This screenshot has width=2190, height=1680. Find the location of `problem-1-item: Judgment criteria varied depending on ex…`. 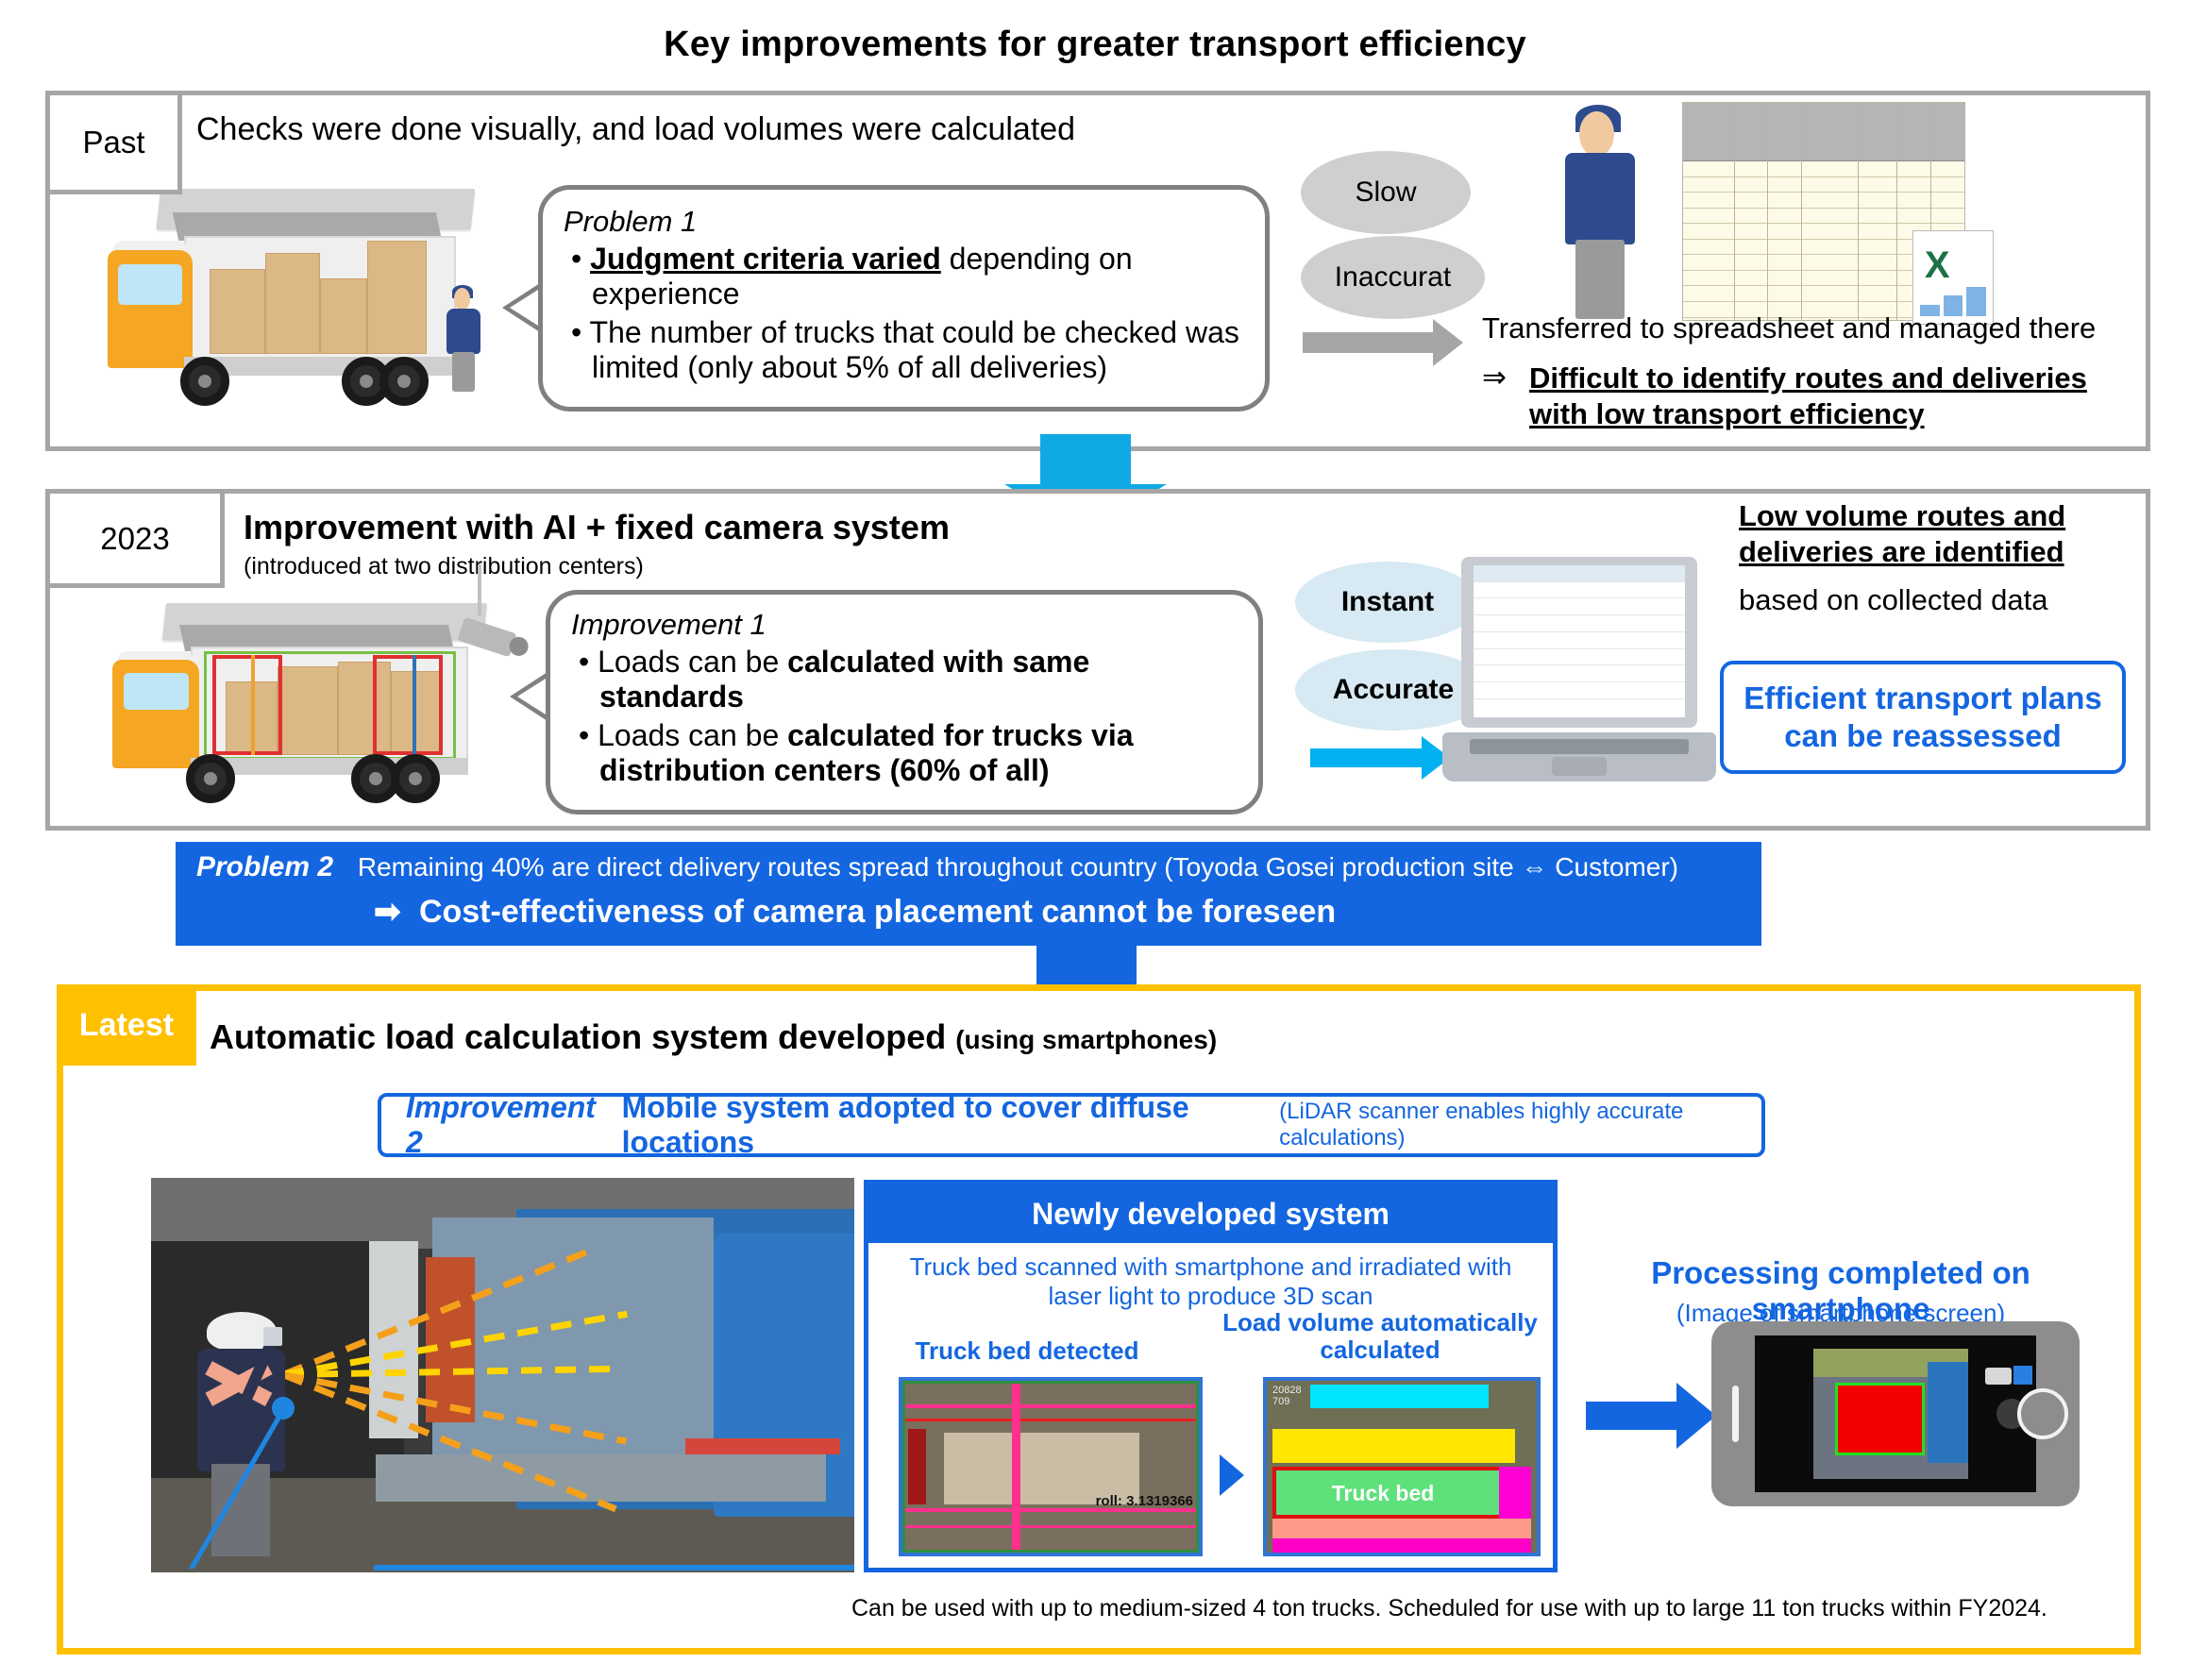

problem-1-item: Judgment criteria varied depending on ex… is located at coordinates (904, 277).